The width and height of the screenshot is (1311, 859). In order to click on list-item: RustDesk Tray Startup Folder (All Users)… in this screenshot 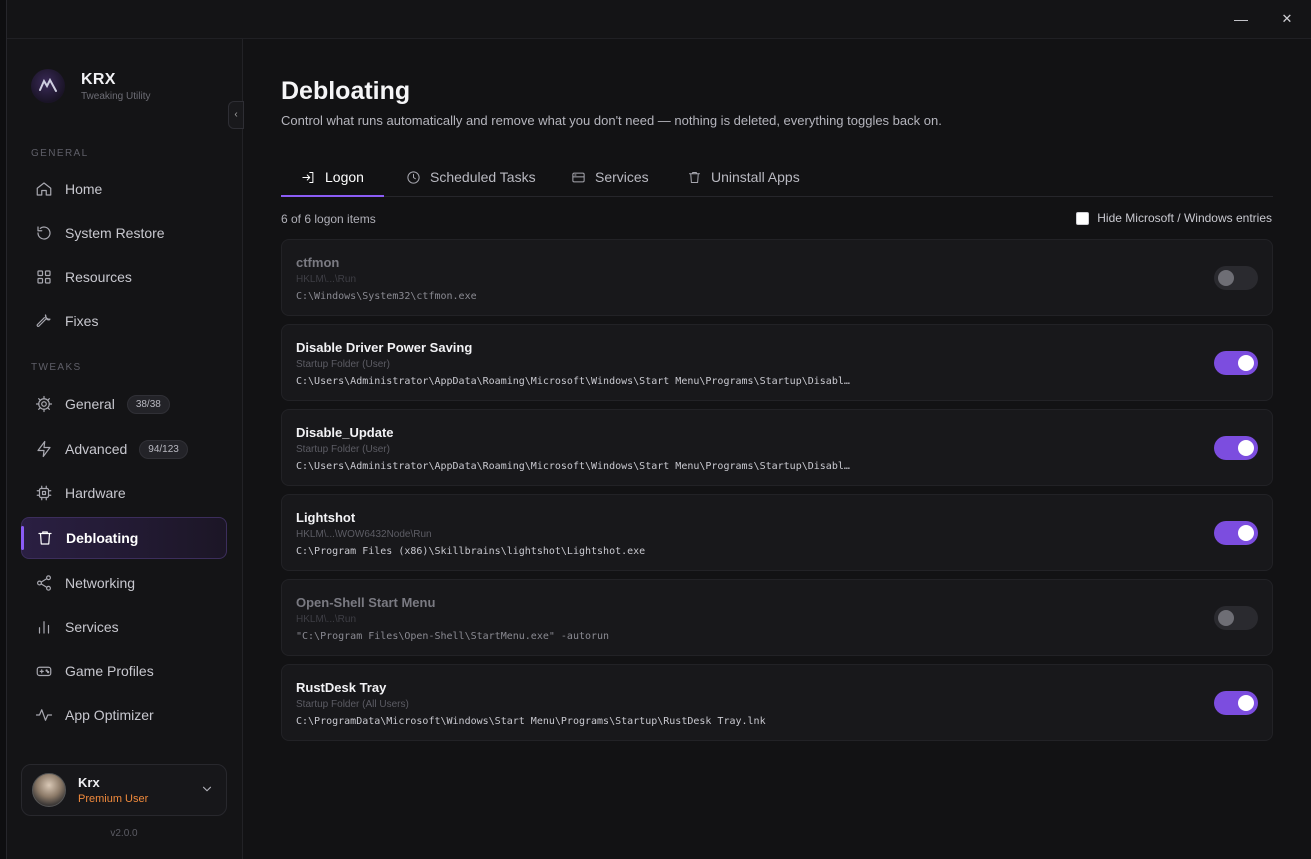, I will do `click(777, 702)`.